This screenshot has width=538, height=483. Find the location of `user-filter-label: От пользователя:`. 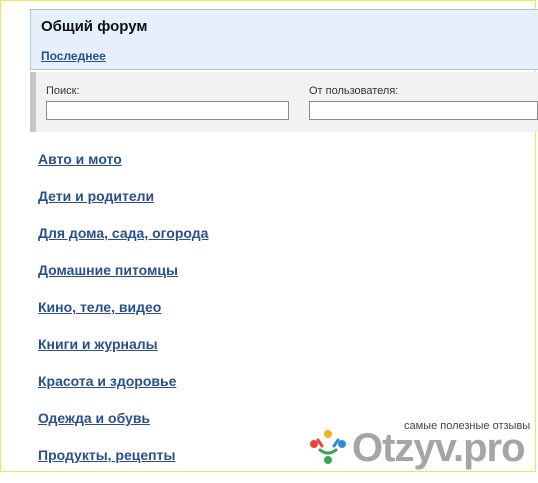

user-filter-label: От пользователя: is located at coordinates (354, 91).